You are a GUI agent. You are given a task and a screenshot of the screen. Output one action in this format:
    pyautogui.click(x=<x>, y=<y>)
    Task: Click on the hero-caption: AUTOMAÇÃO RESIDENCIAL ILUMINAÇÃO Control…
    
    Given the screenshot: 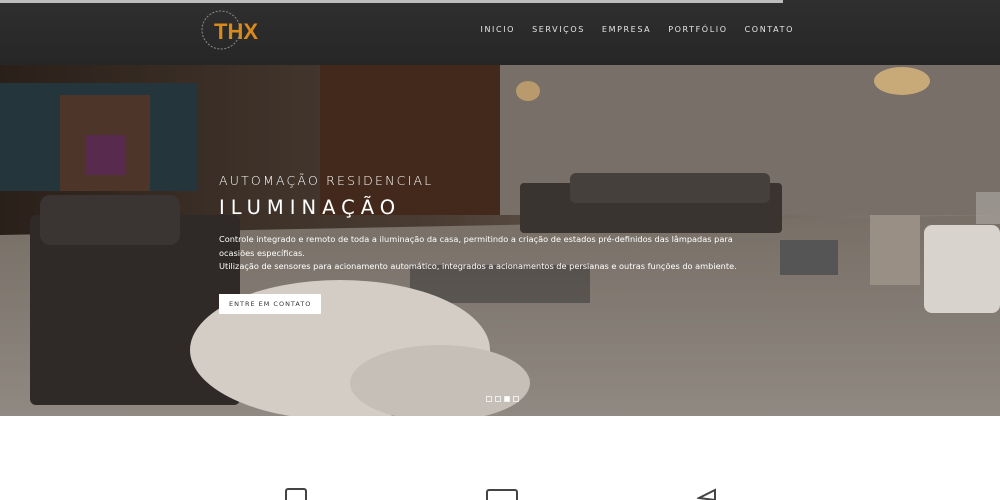 What is the action you would take?
    pyautogui.click(x=479, y=243)
    